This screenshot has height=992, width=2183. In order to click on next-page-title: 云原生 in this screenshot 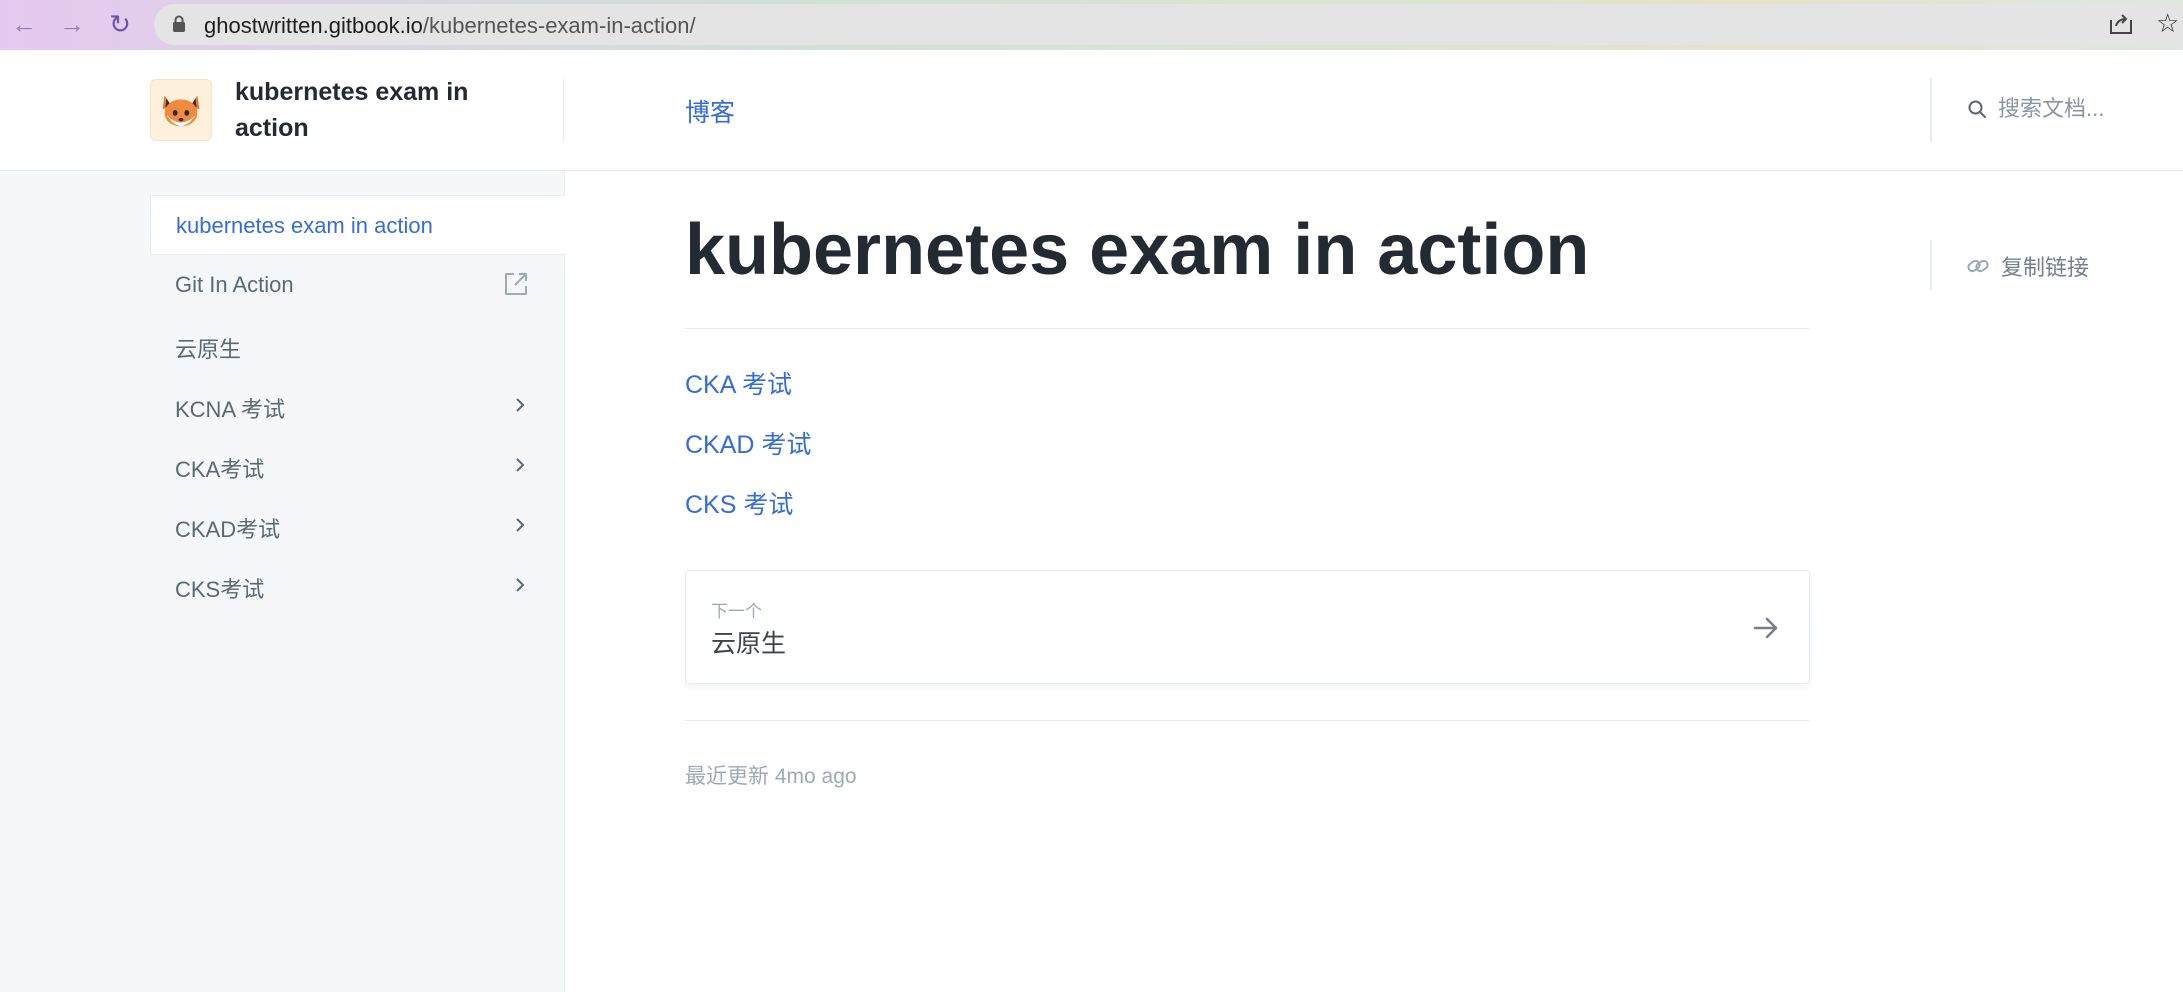, I will do `click(749, 644)`.